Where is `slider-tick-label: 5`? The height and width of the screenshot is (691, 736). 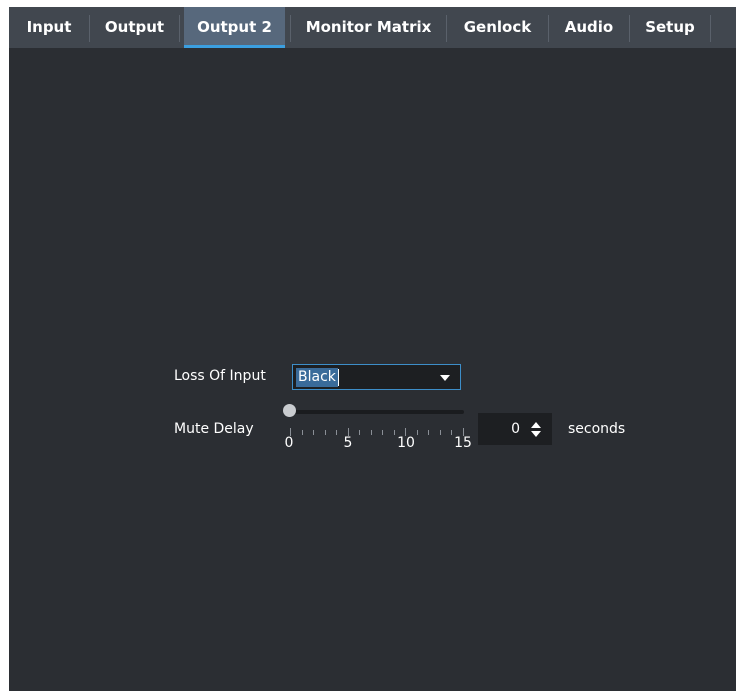 slider-tick-label: 5 is located at coordinates (348, 443).